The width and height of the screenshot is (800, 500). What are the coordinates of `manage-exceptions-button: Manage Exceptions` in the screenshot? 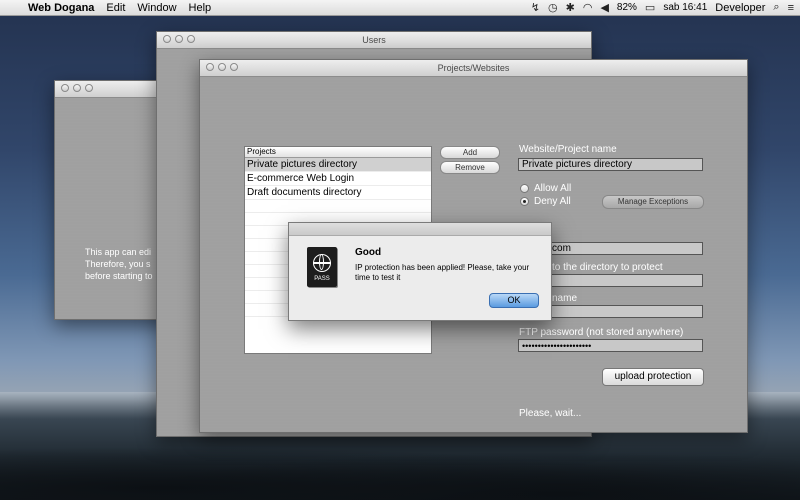 It's located at (653, 202).